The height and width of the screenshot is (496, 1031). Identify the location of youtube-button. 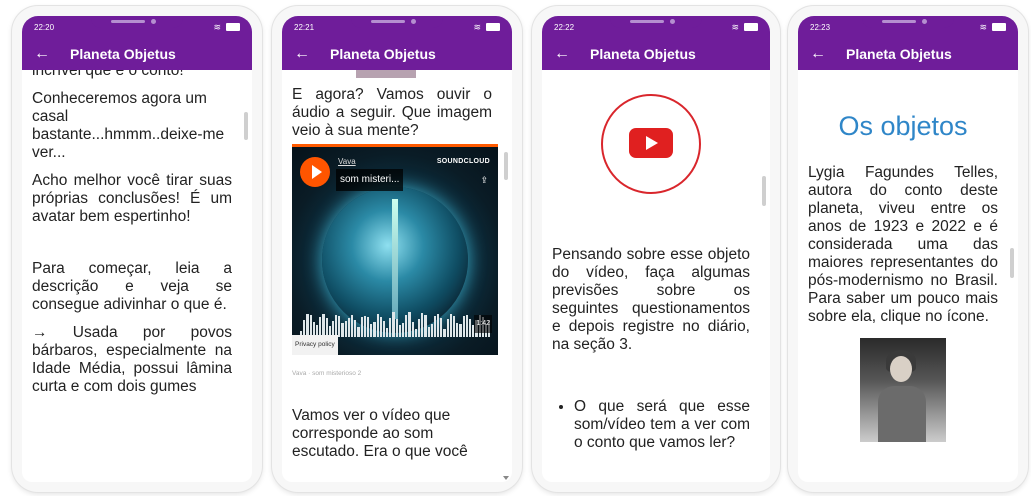
(651, 144).